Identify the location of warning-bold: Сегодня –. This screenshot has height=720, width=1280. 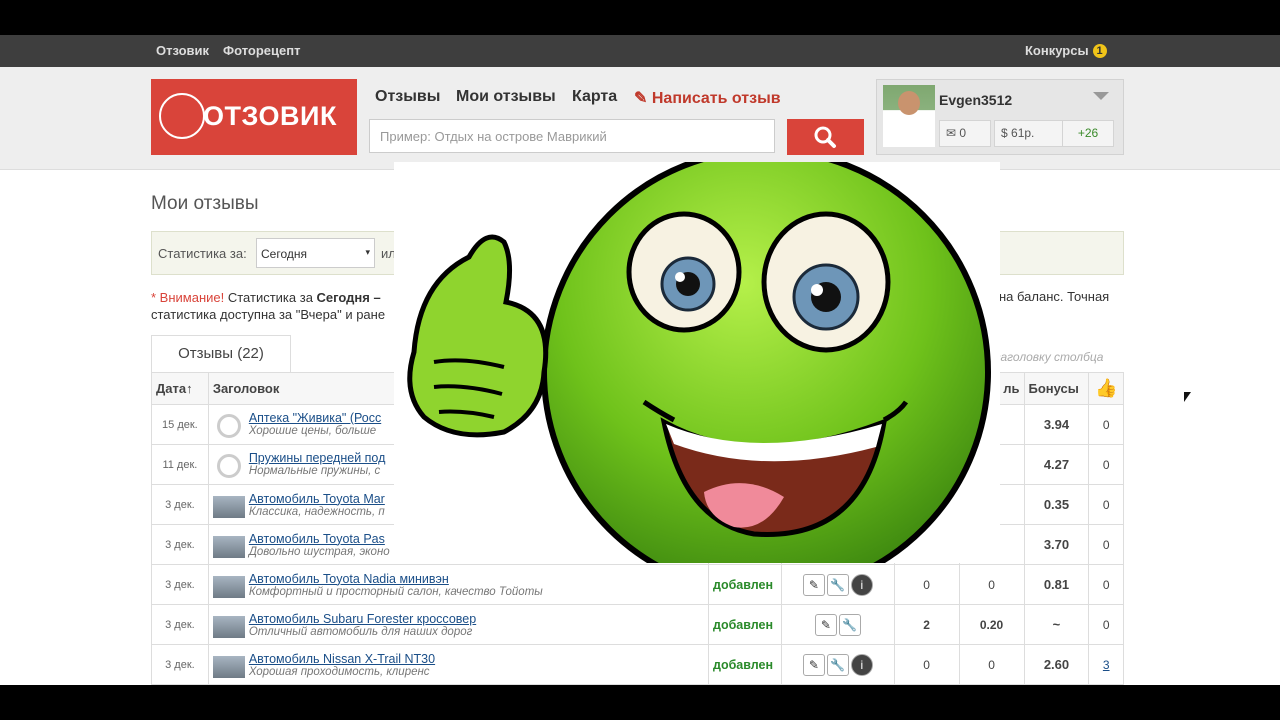
(348, 297).